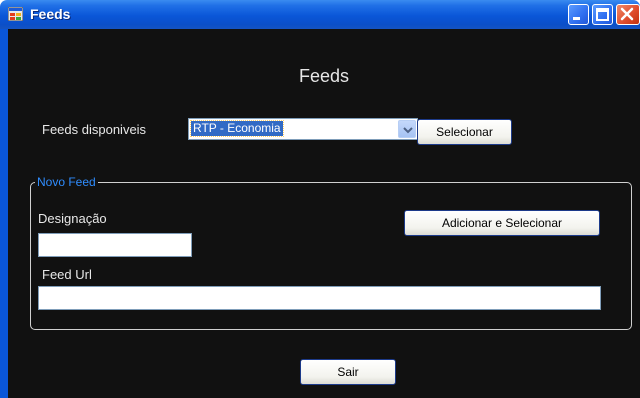 Image resolution: width=640 pixels, height=398 pixels. What do you see at coordinates (319, 298) in the screenshot?
I see `feed-url-input` at bounding box center [319, 298].